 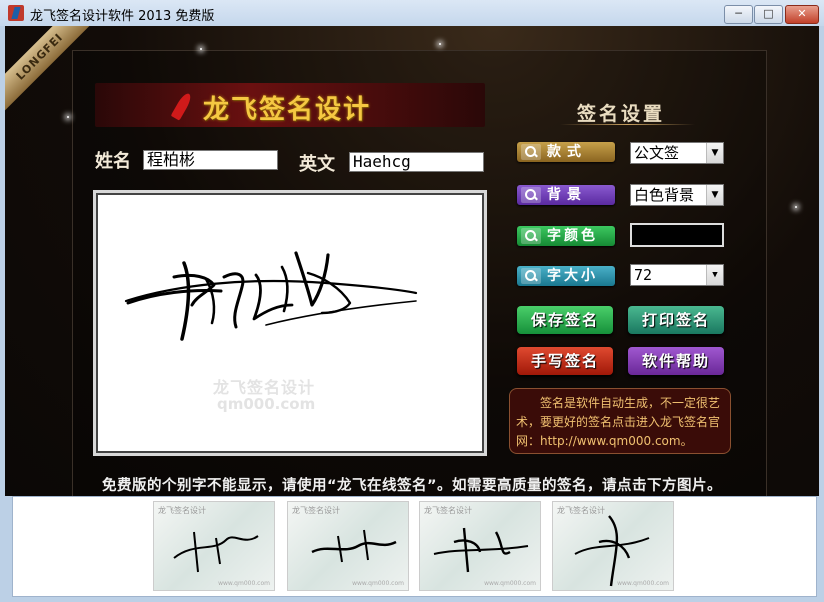 I want to click on font-size-option-button: 字大小, so click(x=566, y=276).